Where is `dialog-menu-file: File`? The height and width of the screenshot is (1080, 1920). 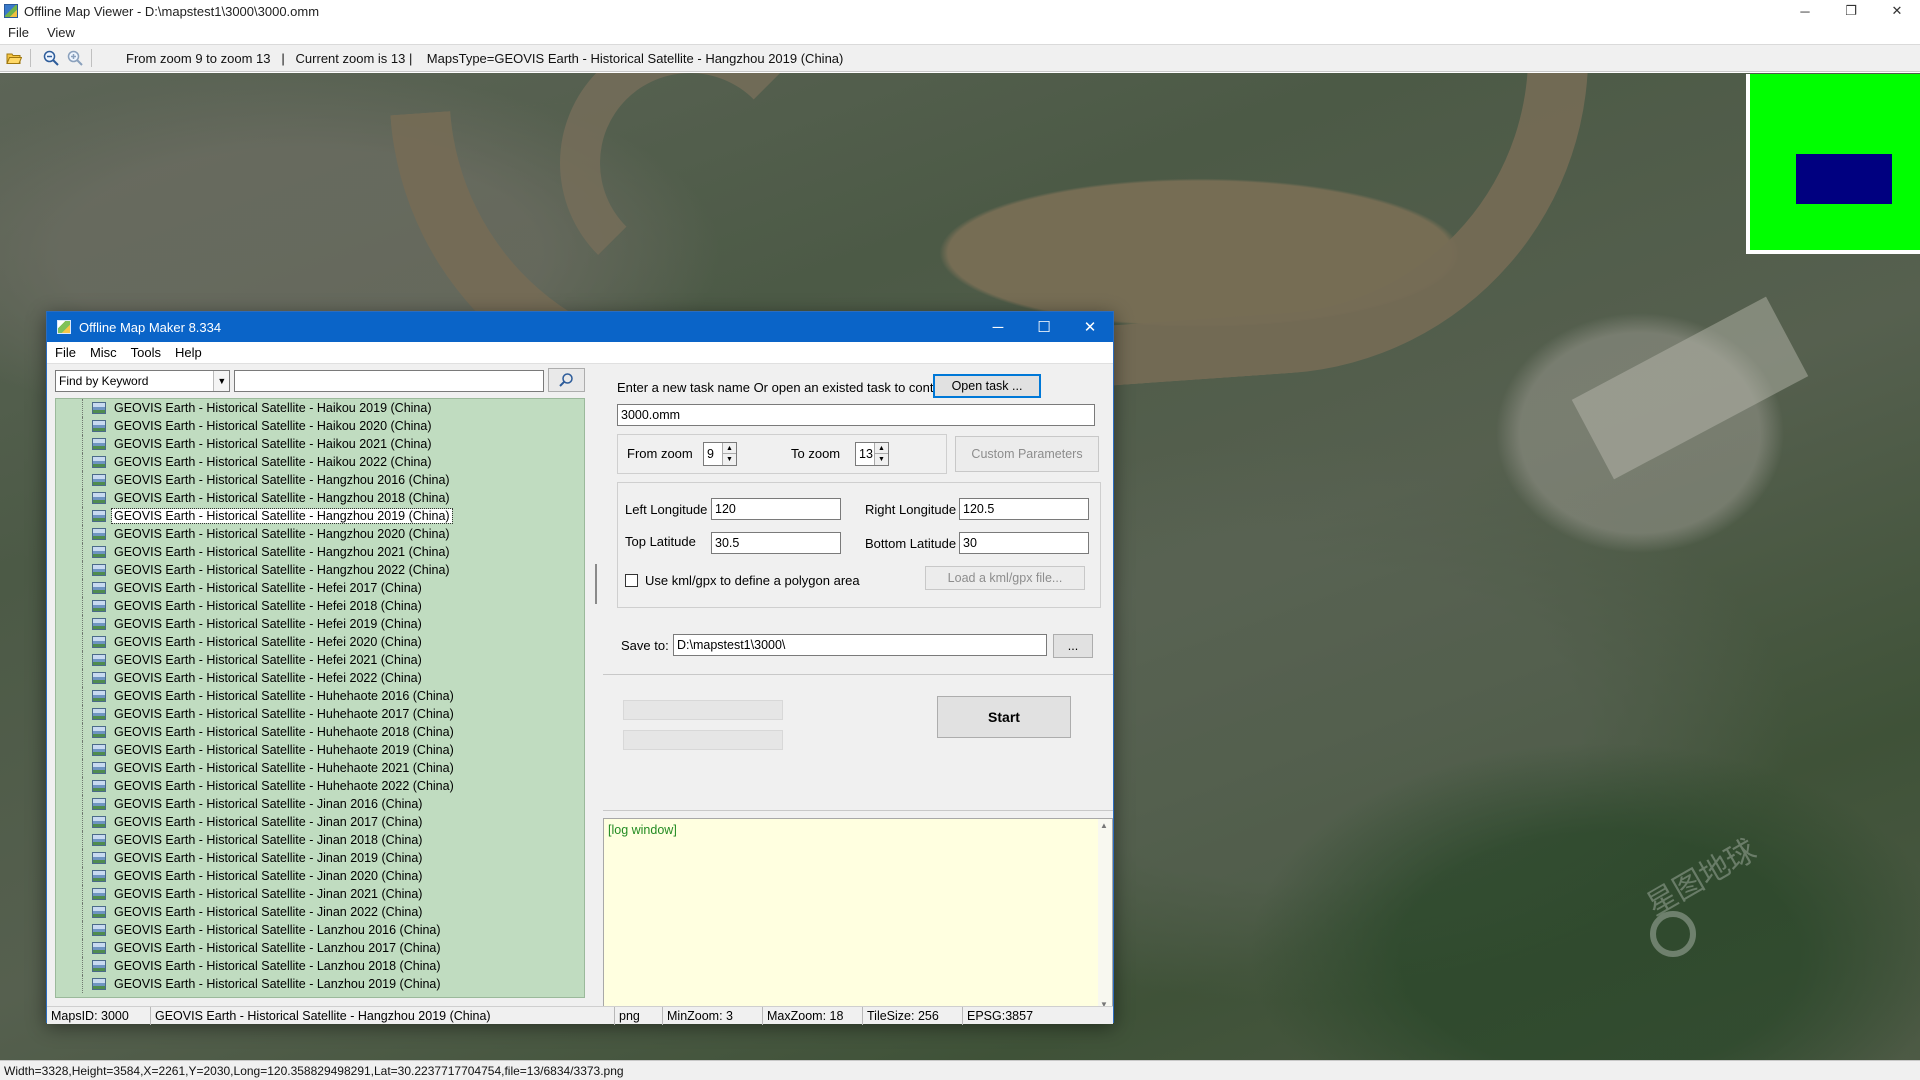 dialog-menu-file: File is located at coordinates (65, 352).